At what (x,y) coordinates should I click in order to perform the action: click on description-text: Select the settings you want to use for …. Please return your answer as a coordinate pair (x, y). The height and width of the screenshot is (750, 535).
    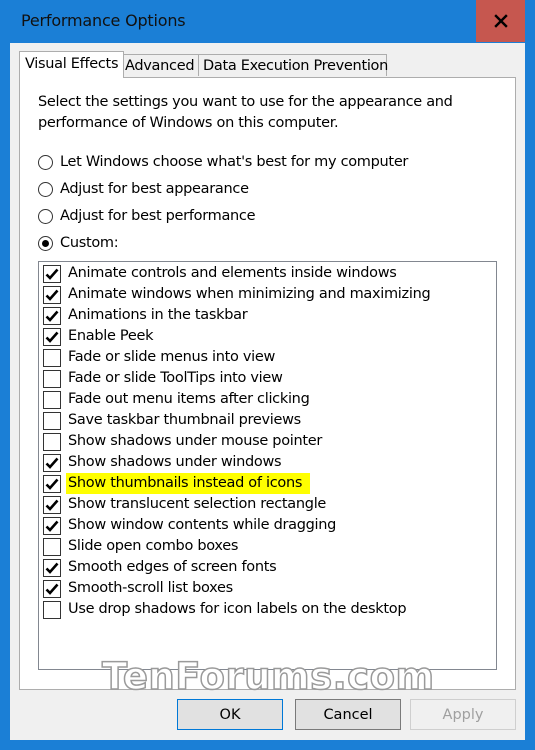
    Looking at the image, I should click on (268, 113).